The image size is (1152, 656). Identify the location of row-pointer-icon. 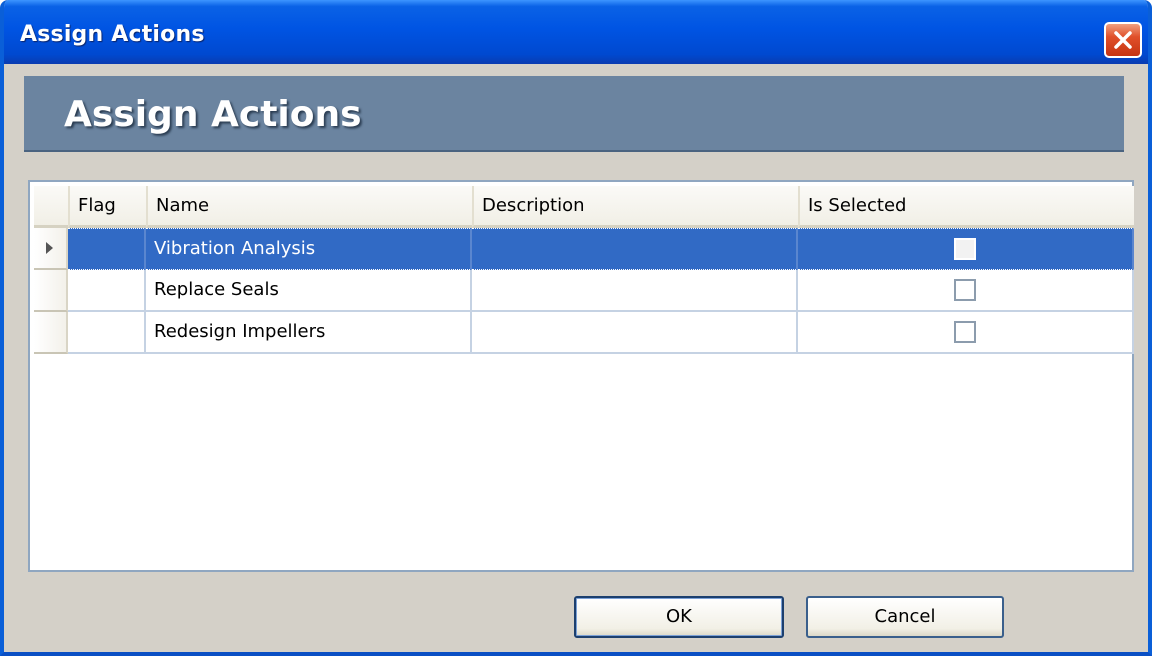
(49, 248).